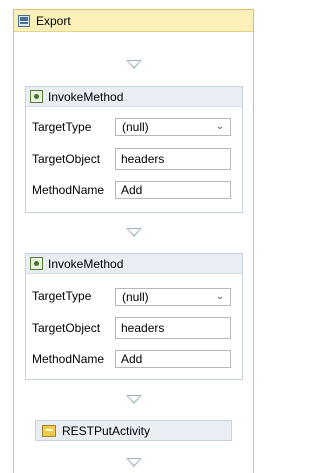 The height and width of the screenshot is (473, 320). I want to click on rest-put-activity: RESTPutActivity, so click(133, 430).